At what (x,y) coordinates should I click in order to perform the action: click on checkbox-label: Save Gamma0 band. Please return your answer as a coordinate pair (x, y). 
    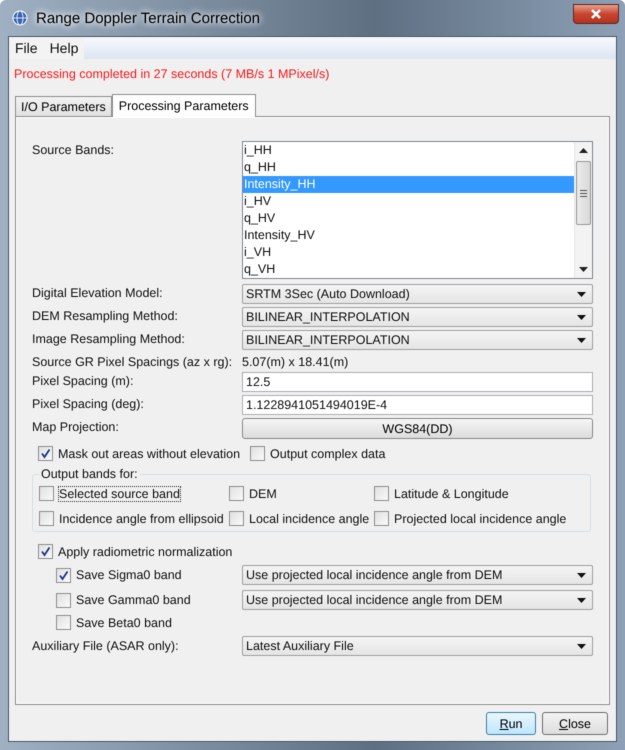
    Looking at the image, I should click on (133, 600).